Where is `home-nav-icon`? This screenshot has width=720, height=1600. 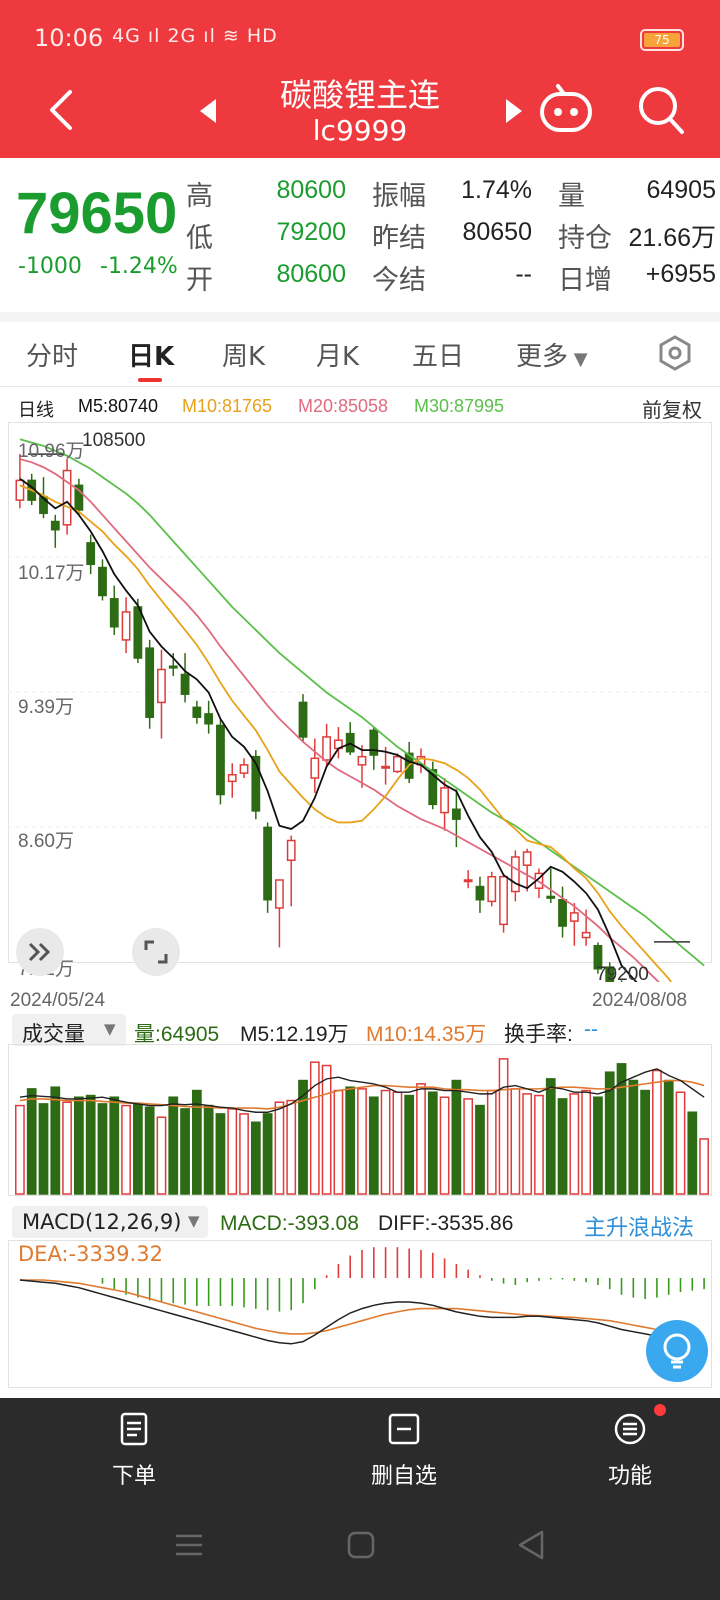 home-nav-icon is located at coordinates (361, 1545).